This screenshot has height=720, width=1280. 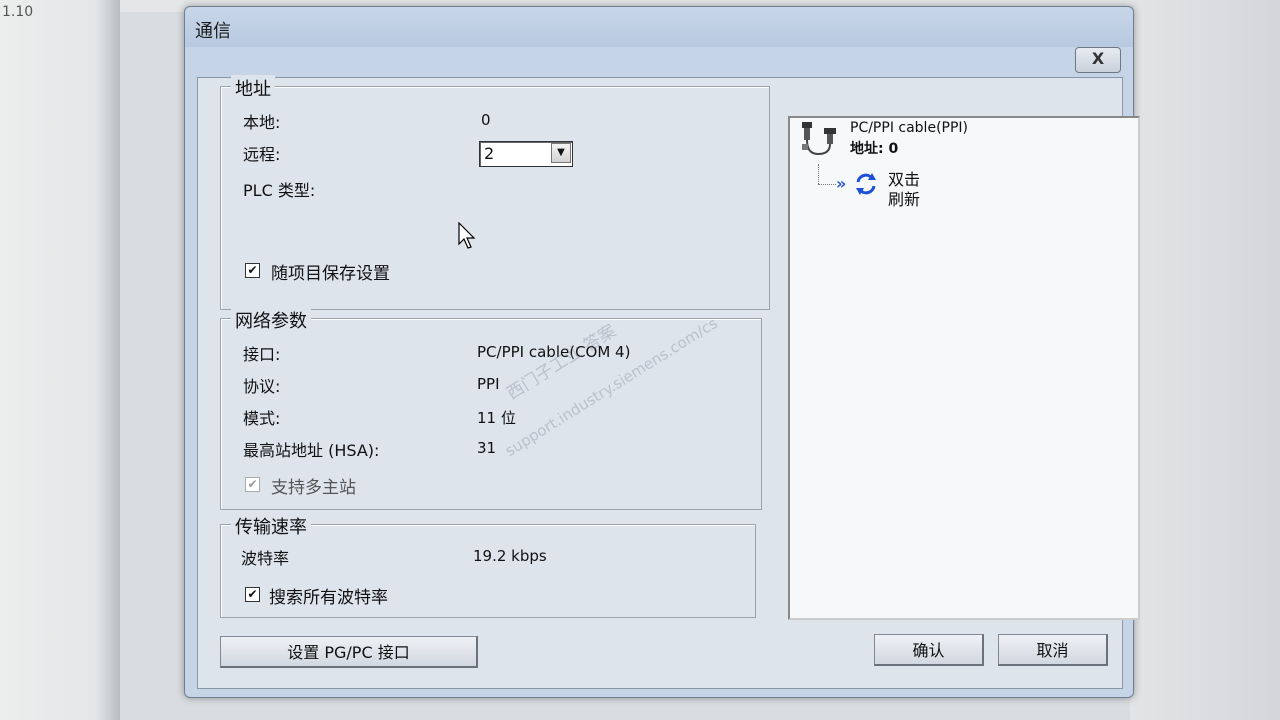 I want to click on hsa-label: 最高站地址 (HSA):, so click(x=311, y=450).